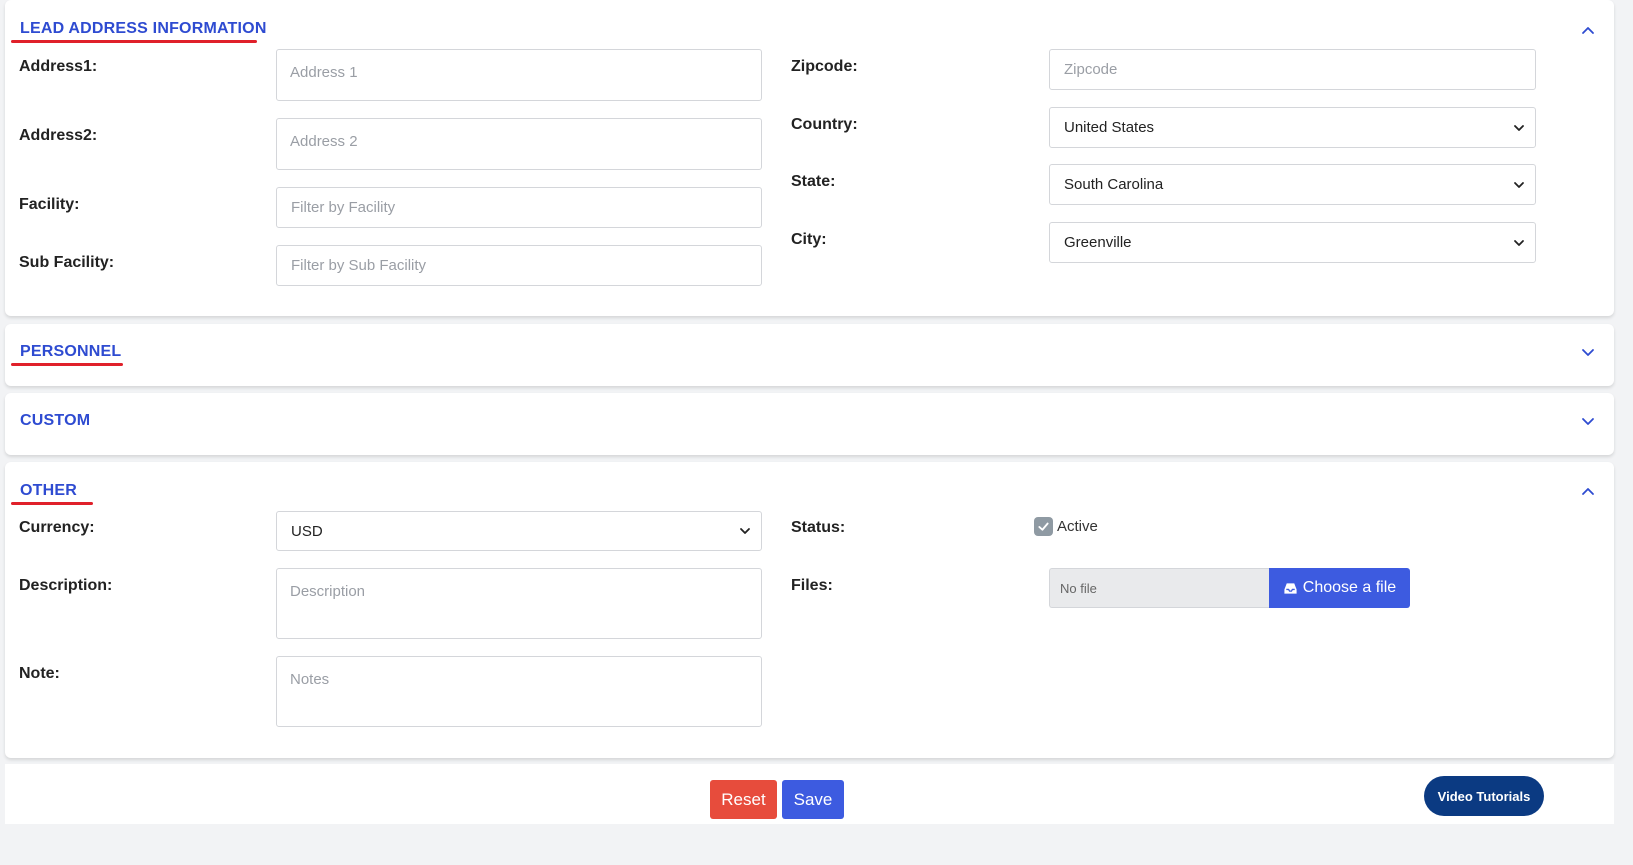 The image size is (1633, 865). Describe the element at coordinates (1077, 526) in the screenshot. I see `status-active-label: Active` at that location.